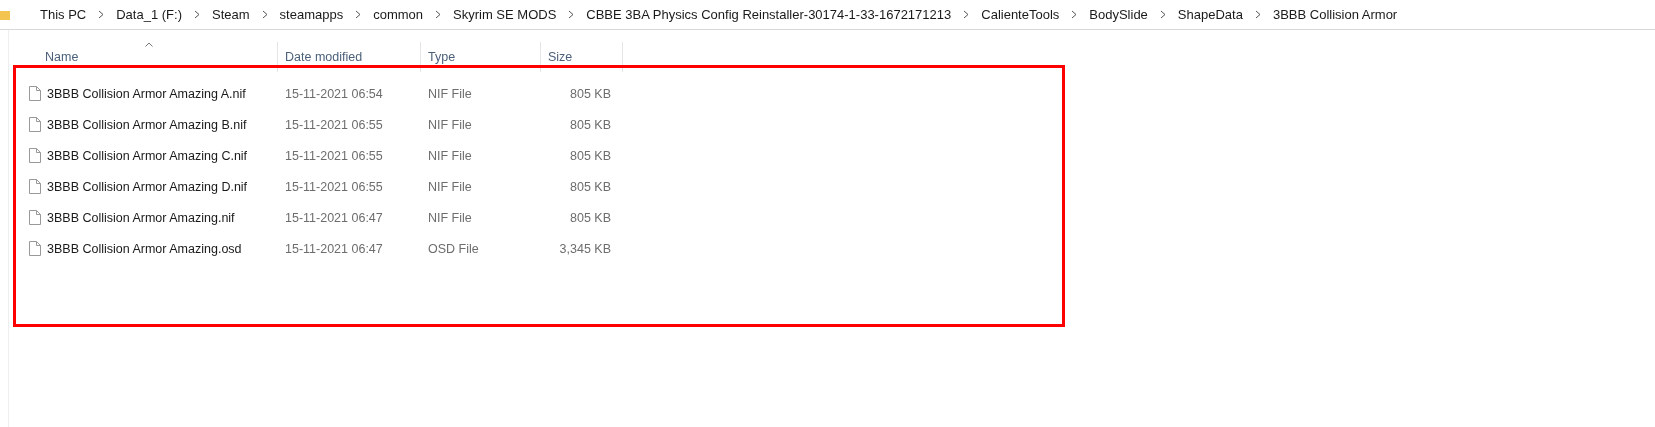 Image resolution: width=1655 pixels, height=427 pixels. What do you see at coordinates (1118, 14) in the screenshot?
I see `breadcrumb-item: BodySlide` at bounding box center [1118, 14].